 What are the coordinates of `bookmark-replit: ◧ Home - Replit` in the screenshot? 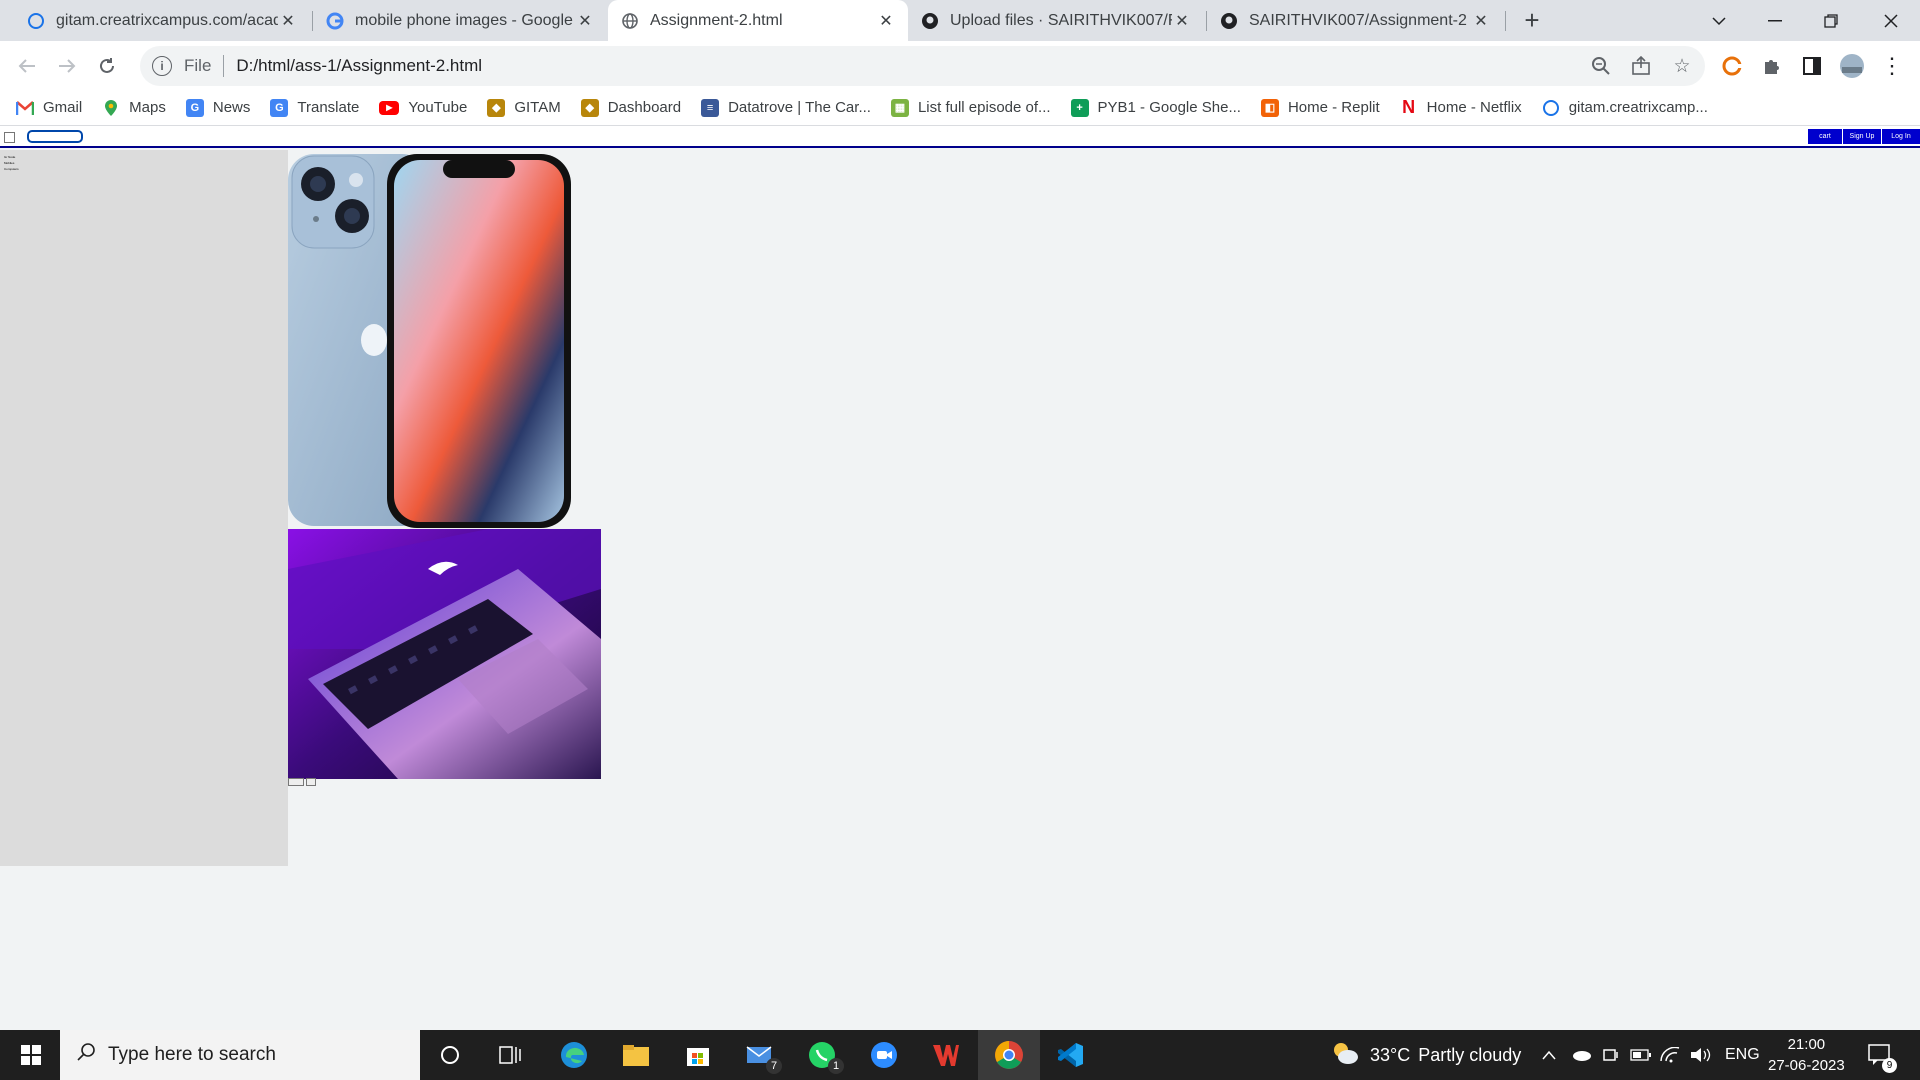 It's located at (1320, 107).